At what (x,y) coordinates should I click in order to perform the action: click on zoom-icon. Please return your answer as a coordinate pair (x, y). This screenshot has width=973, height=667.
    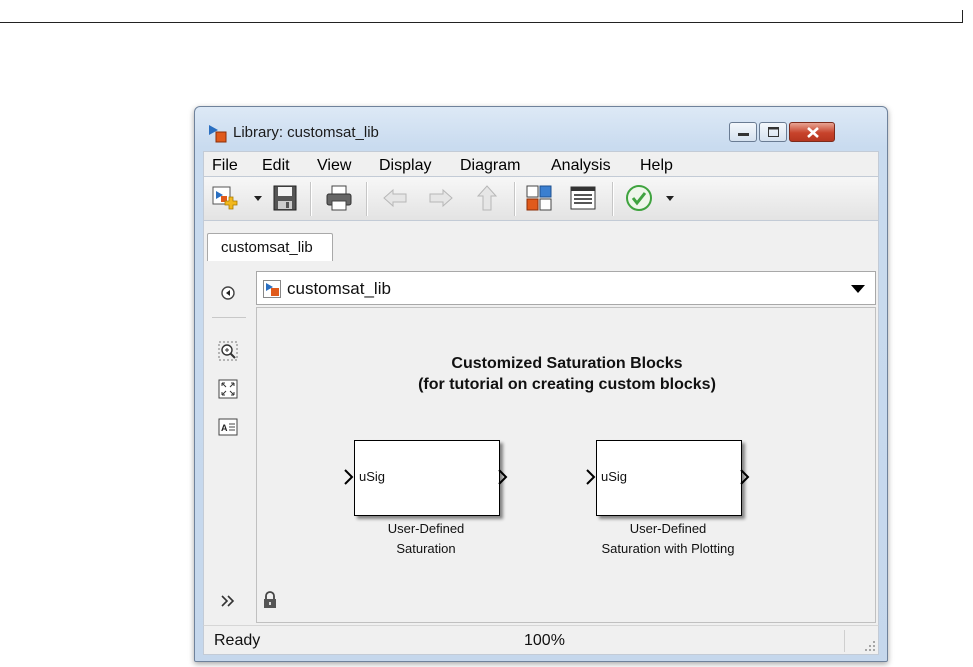
    Looking at the image, I should click on (228, 351).